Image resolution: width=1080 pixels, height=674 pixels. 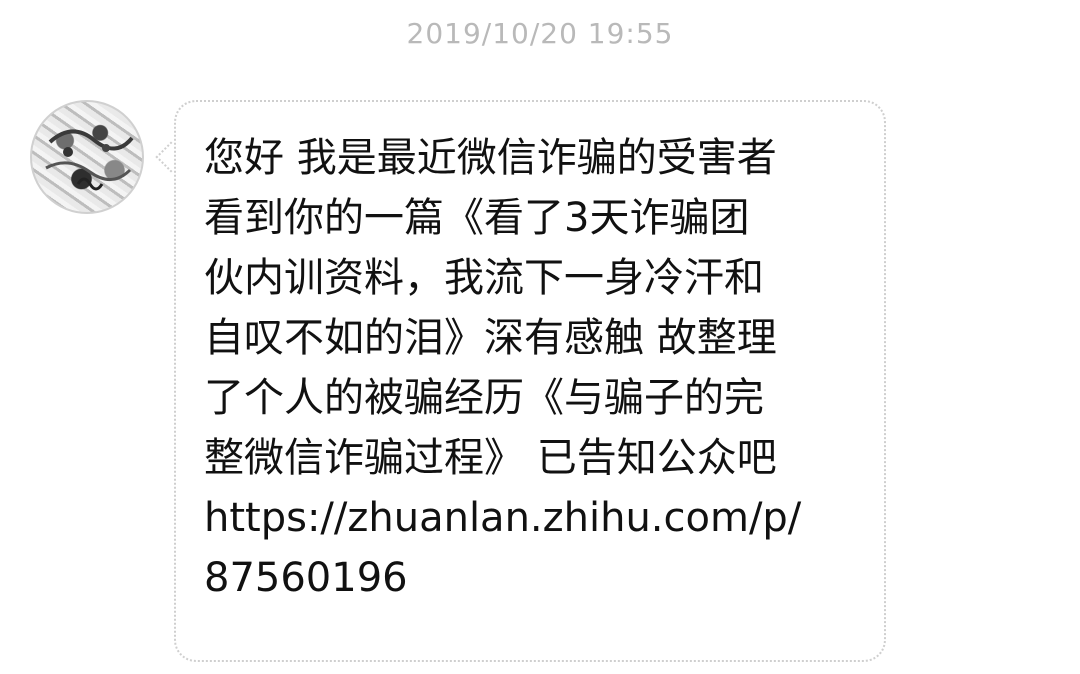 What do you see at coordinates (89, 160) in the screenshot?
I see `sender-avatar-icon` at bounding box center [89, 160].